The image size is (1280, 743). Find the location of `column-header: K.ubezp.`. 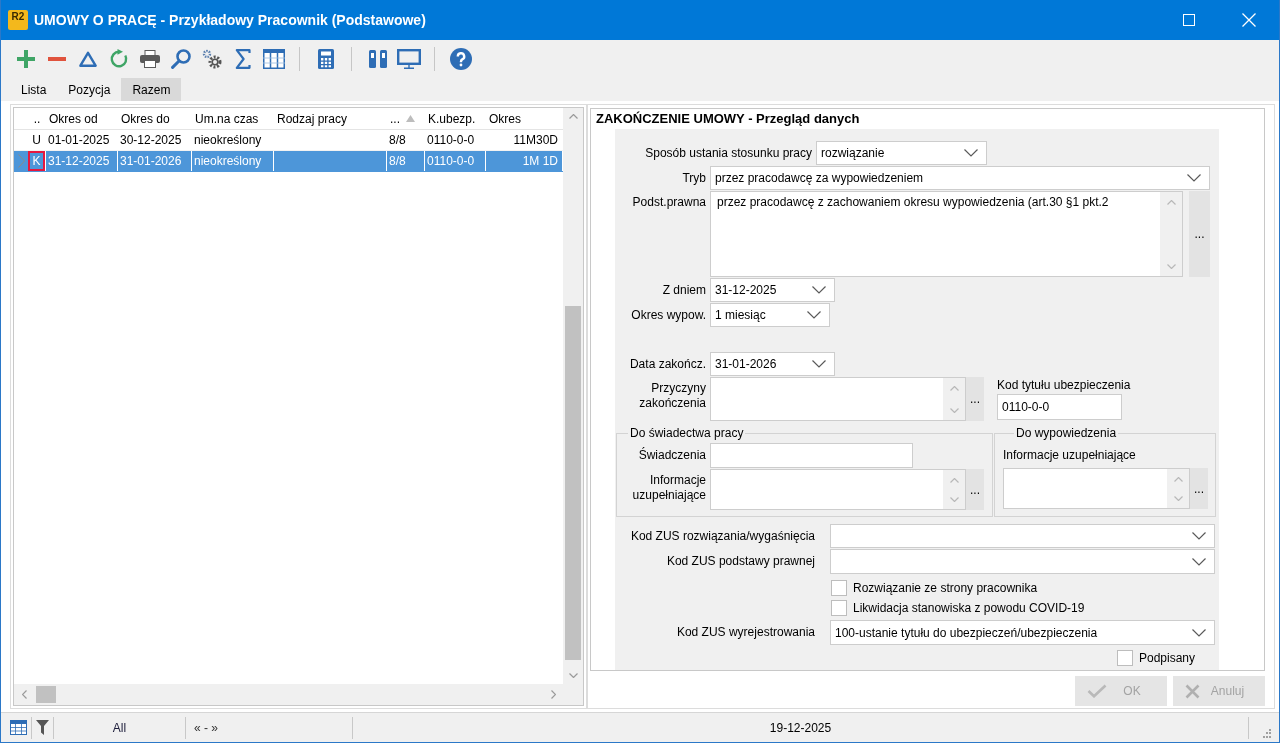

column-header: K.ubezp. is located at coordinates (455, 118).